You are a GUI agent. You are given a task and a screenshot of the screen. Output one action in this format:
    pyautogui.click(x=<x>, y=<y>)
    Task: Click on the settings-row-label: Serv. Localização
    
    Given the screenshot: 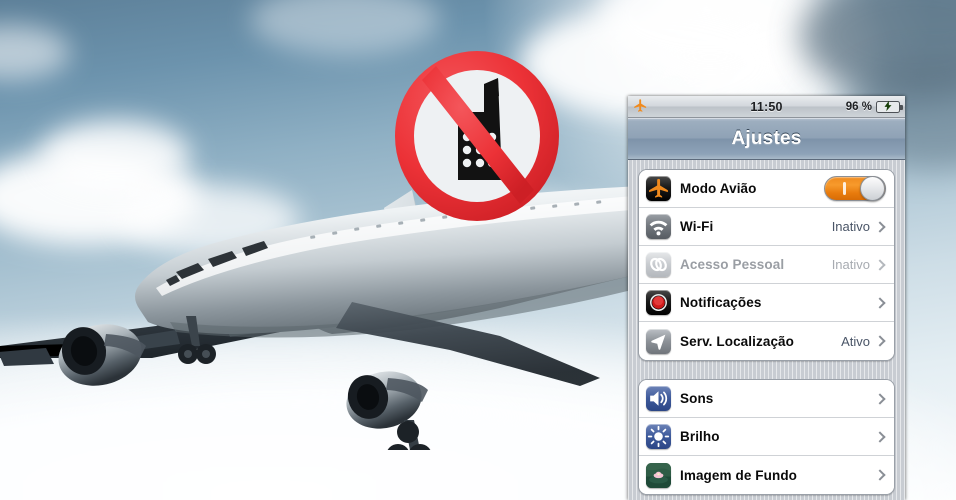 What is the action you would take?
    pyautogui.click(x=737, y=341)
    